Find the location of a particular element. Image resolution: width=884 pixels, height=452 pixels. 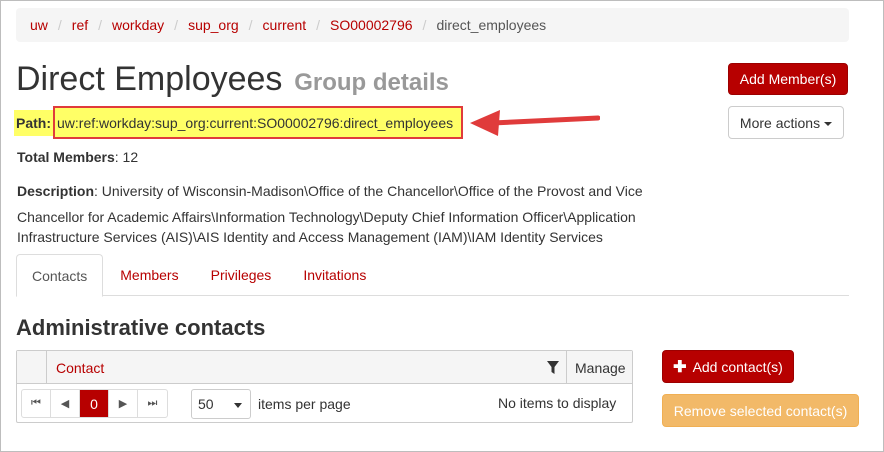

add-member-button: Add Member(s) is located at coordinates (788, 79).